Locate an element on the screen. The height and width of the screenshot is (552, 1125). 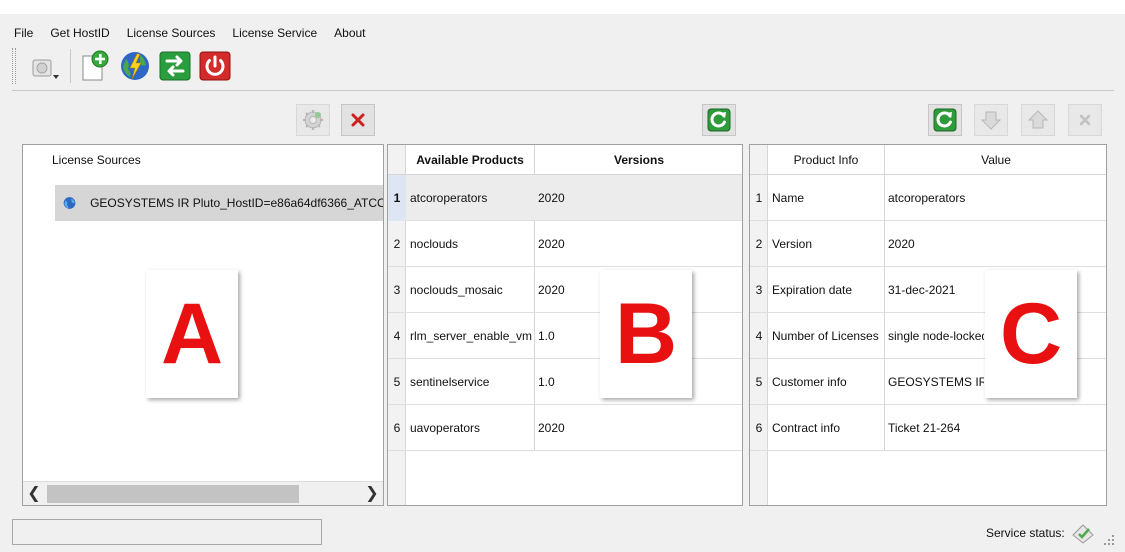
table-row: 2 noclouds 2020 is located at coordinates (565, 244).